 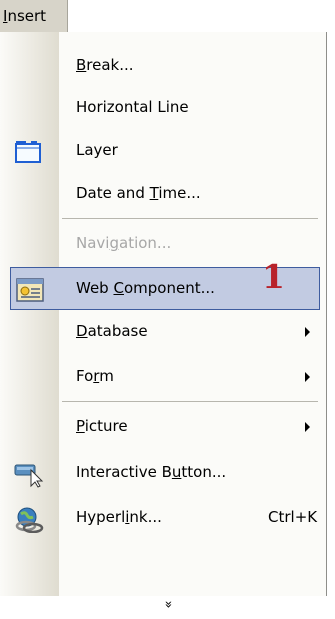 I want to click on insert-menu-label: Insert, so click(x=25, y=16).